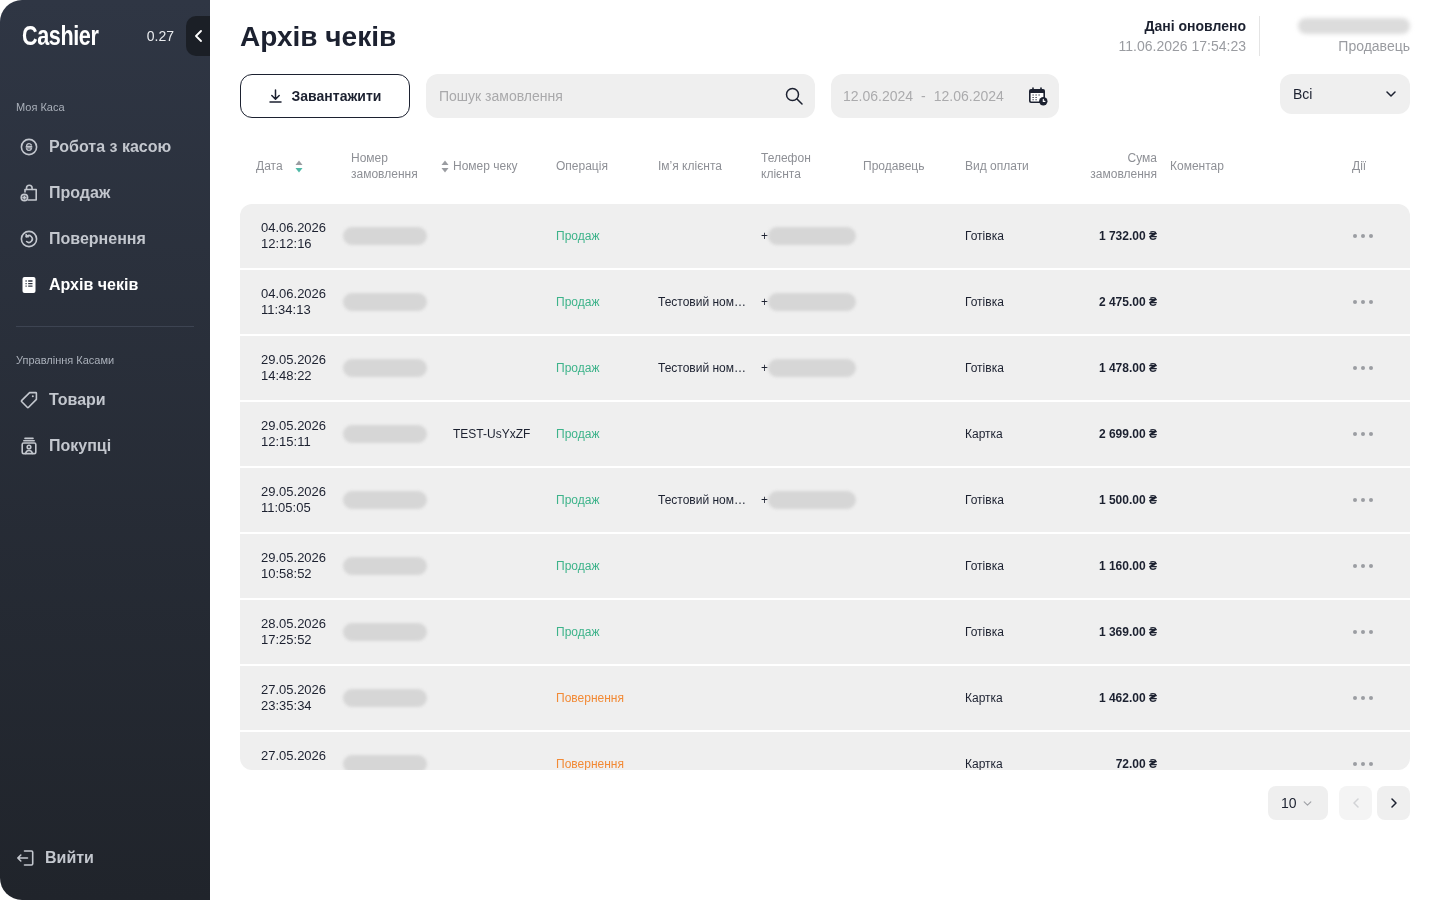  Describe the element at coordinates (997, 166) in the screenshot. I see `column-header: Вид оплати` at that location.